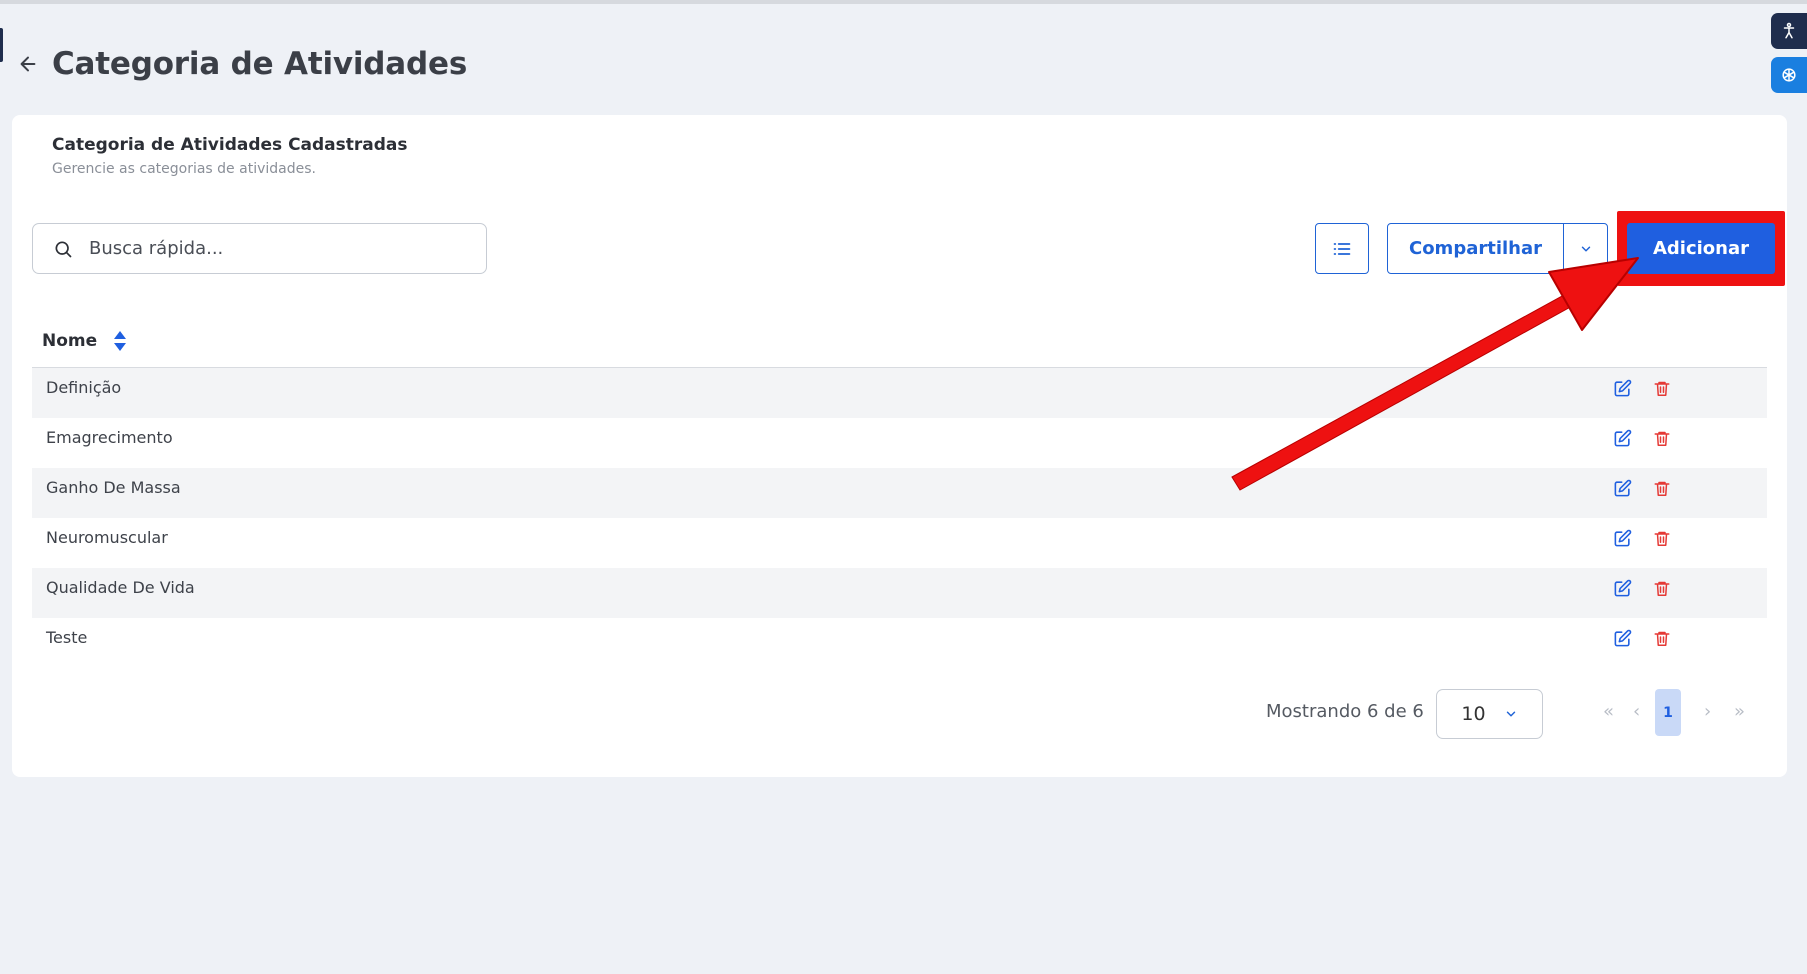 This screenshot has height=974, width=1807. Describe the element at coordinates (899, 714) in the screenshot. I see `pagination: Mostrando 6 de 6 10 « ‹ 1 › »` at that location.